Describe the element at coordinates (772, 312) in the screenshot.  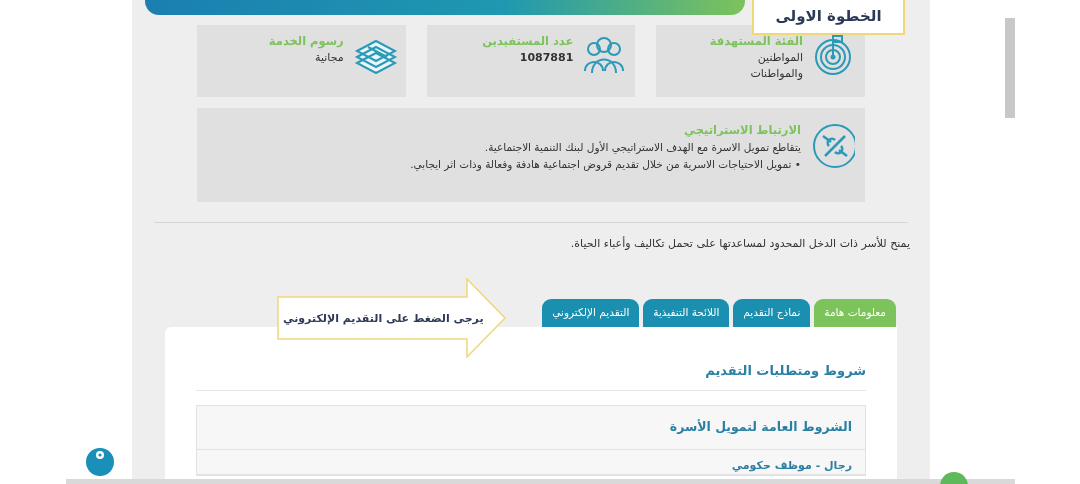
I see `tab: نماذج التقديم` at that location.